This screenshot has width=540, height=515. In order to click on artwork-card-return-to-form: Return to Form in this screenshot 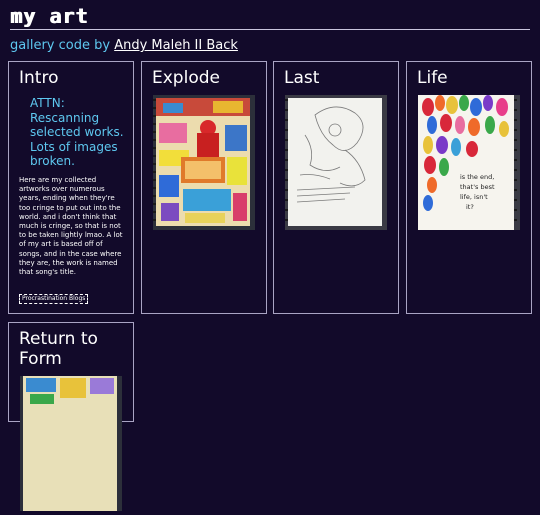, I will do `click(71, 416)`.